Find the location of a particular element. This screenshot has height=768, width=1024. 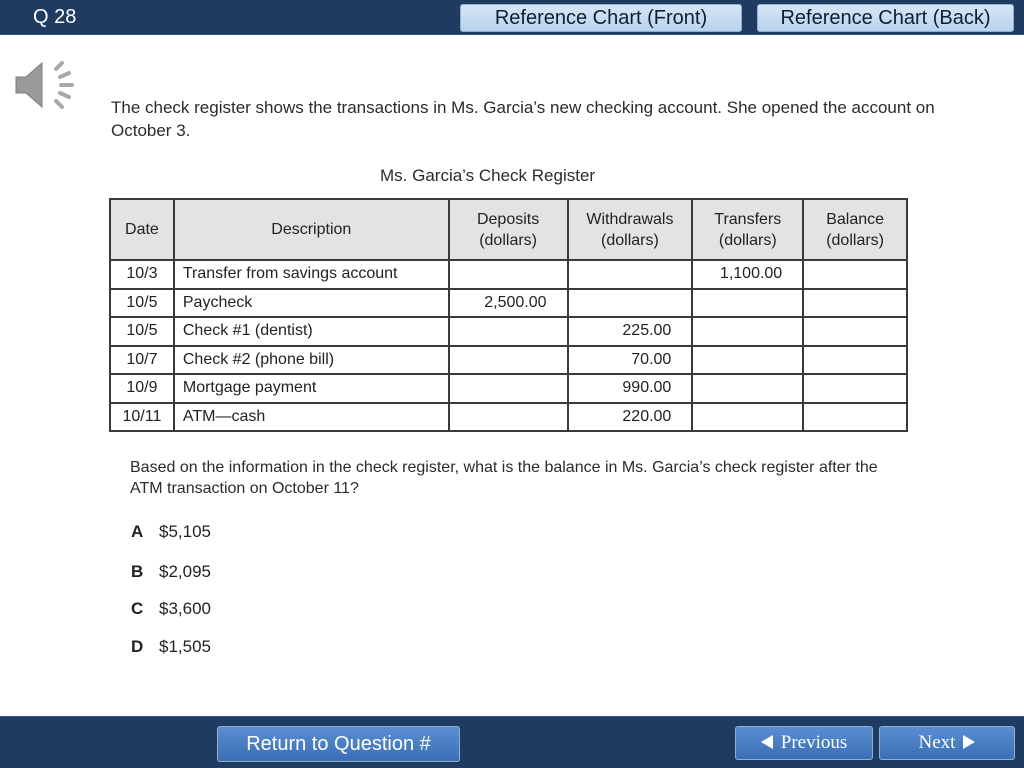

table-row: 10/11 ATM—cash 220.00 is located at coordinates (508, 416).